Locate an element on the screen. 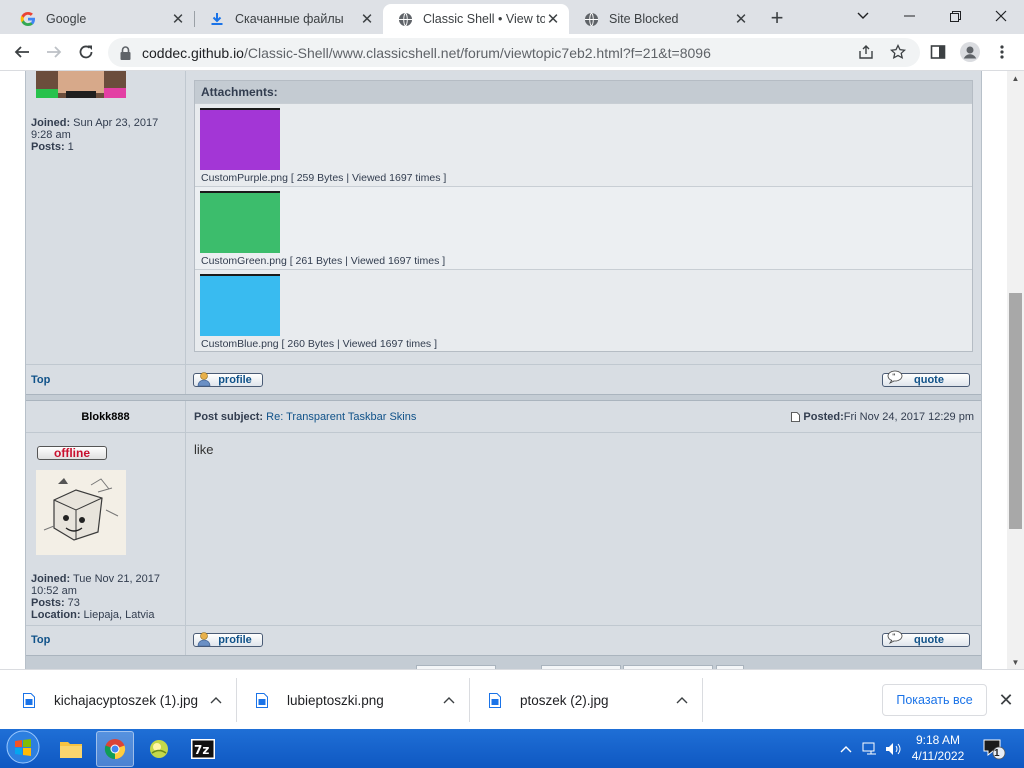 This screenshot has height=768, width=1024. user-joined: Joined: Tue Nov 21, 2017 is located at coordinates (95, 579).